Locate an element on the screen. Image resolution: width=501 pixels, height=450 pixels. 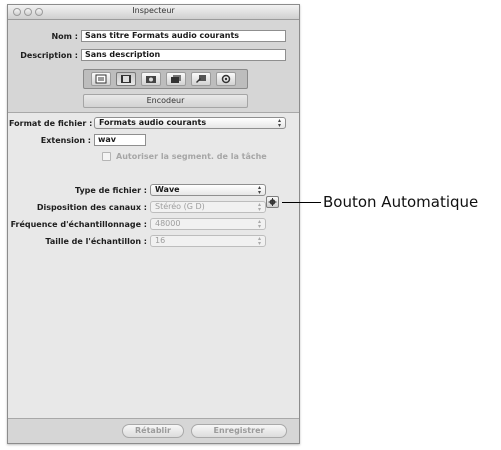
file-format-popup: Formats audio courants ▴ ▾ is located at coordinates (190, 123).